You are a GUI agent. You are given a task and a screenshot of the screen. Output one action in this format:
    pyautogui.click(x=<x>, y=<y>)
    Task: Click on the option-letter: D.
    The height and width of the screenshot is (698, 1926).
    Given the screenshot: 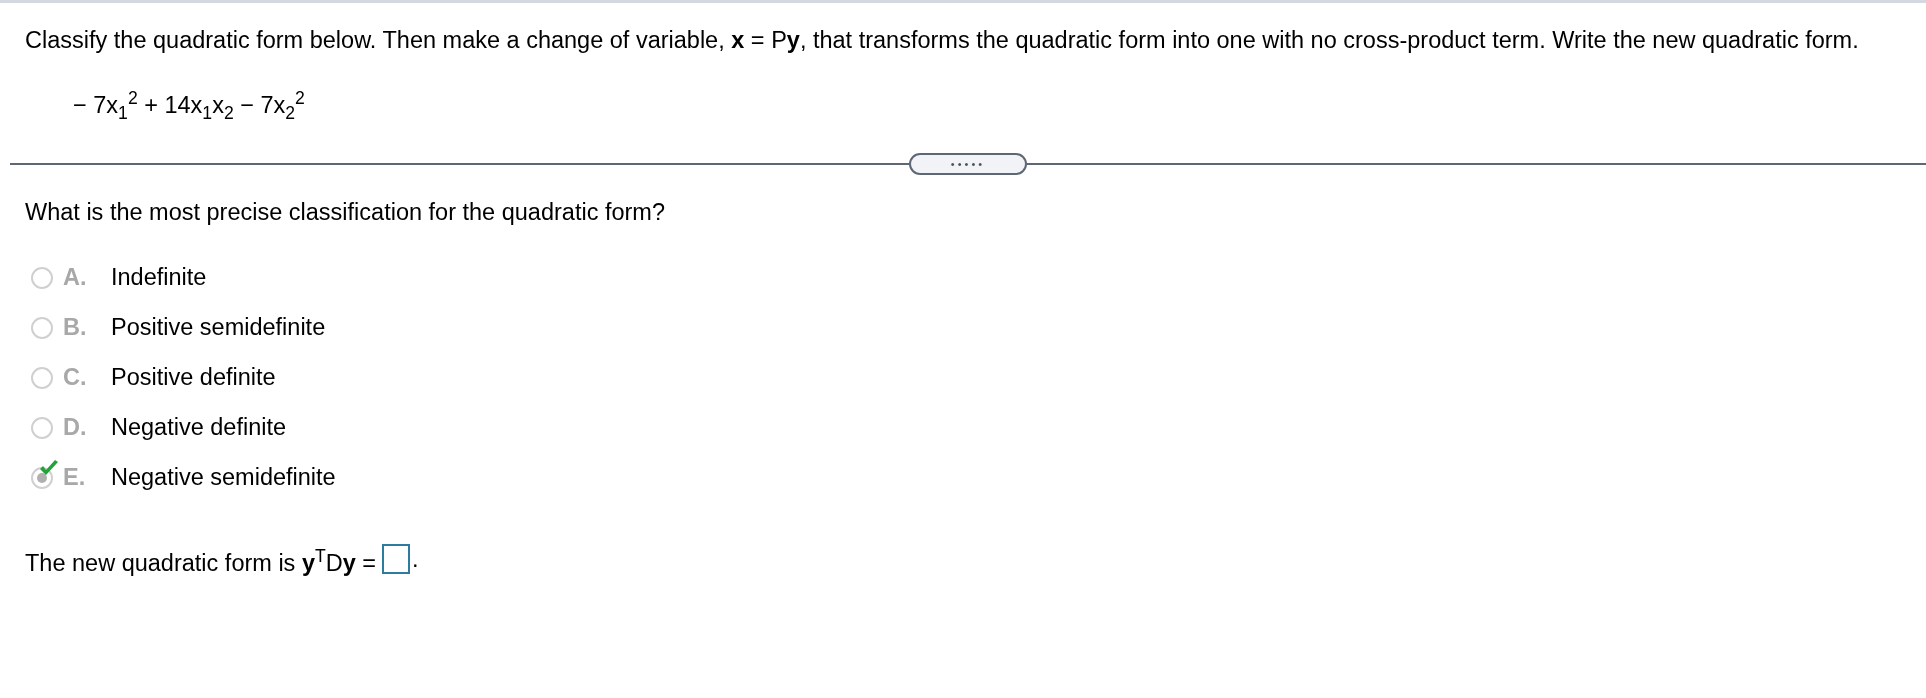 What is the action you would take?
    pyautogui.click(x=75, y=427)
    